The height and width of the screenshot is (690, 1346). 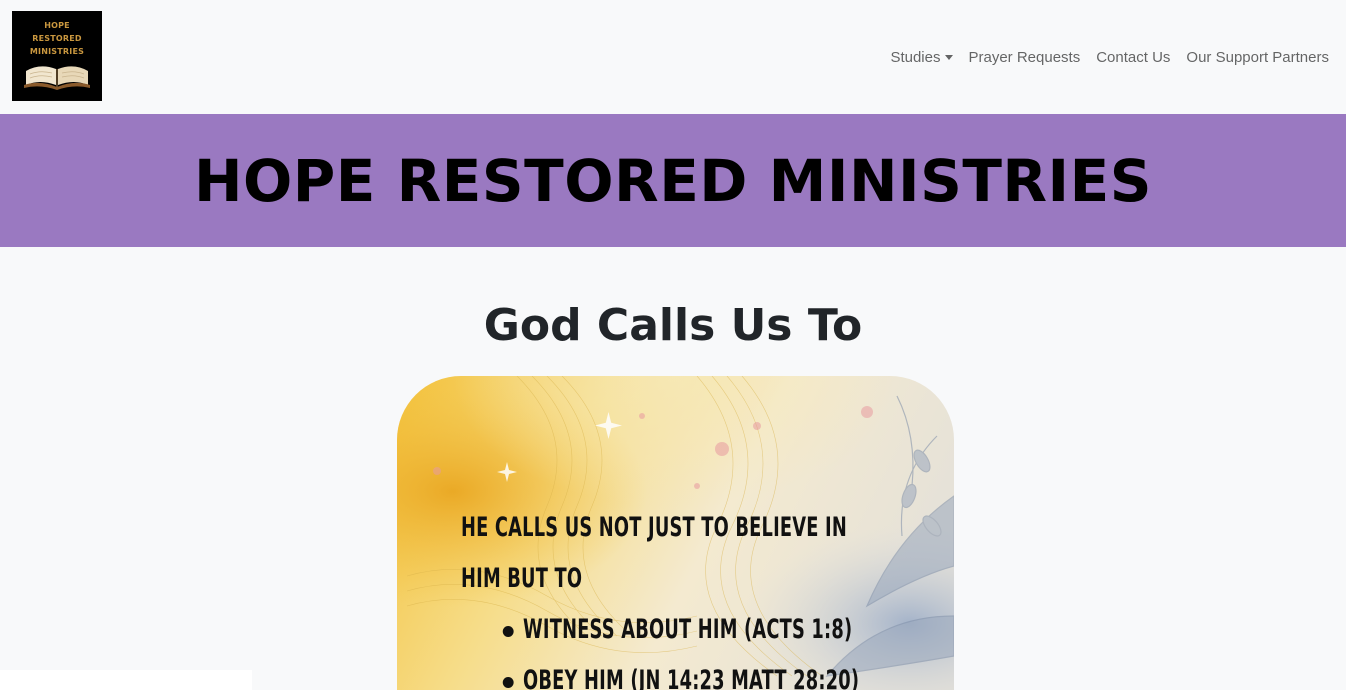 I want to click on section-title: God Calls Us To, so click(x=673, y=325).